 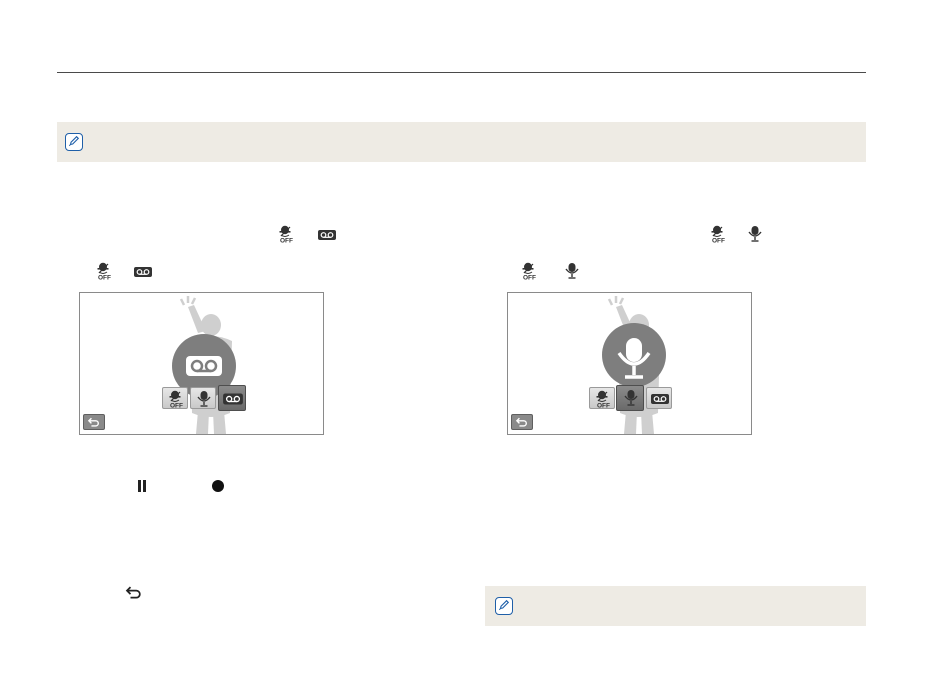 What do you see at coordinates (142, 486) in the screenshot?
I see `pause-icon` at bounding box center [142, 486].